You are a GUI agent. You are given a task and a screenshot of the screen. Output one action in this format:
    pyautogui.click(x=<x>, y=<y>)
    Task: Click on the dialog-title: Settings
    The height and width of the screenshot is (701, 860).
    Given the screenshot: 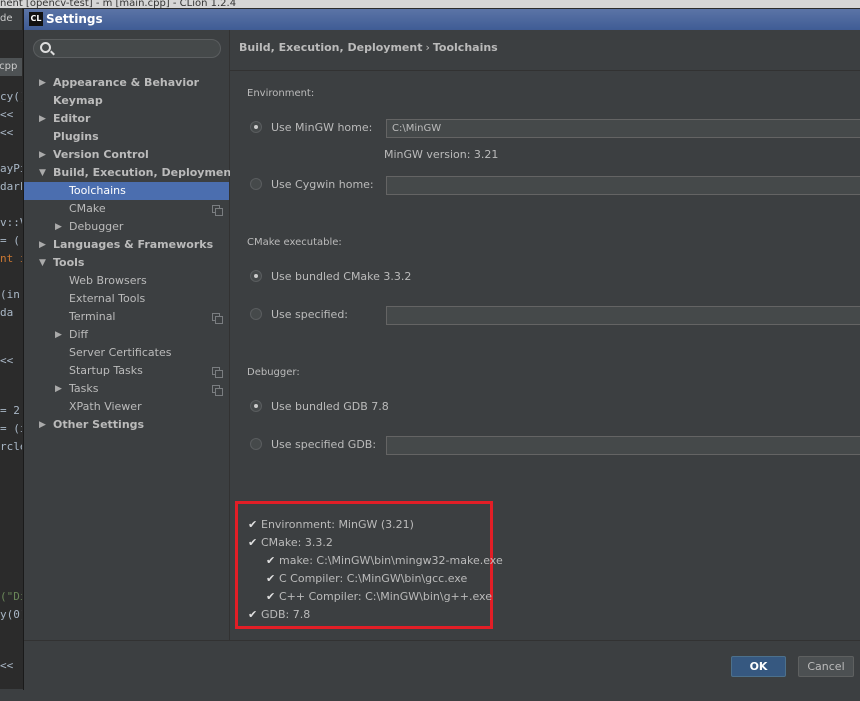 What is the action you would take?
    pyautogui.click(x=74, y=19)
    